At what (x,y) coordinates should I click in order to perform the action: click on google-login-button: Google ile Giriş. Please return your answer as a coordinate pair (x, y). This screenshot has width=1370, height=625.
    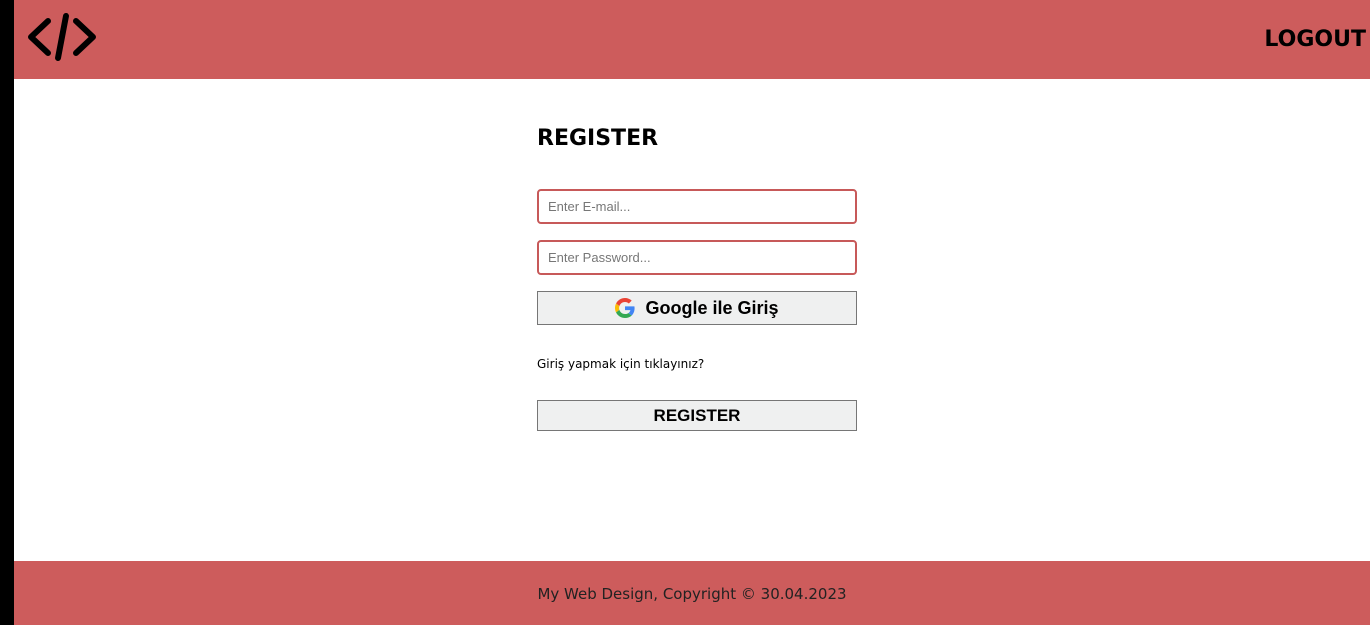
    Looking at the image, I should click on (697, 308).